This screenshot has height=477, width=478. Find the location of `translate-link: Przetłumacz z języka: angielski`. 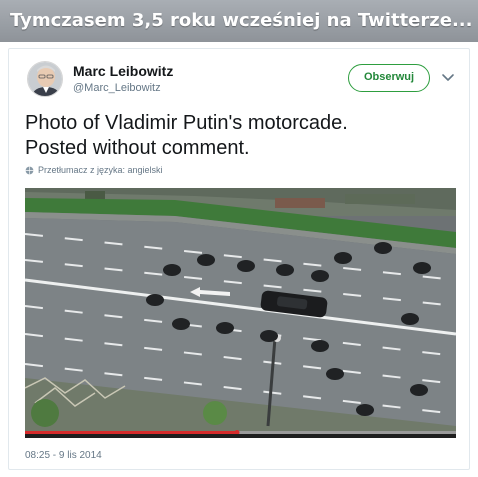

translate-link: Przetłumacz z języka: angielski is located at coordinates (94, 170).